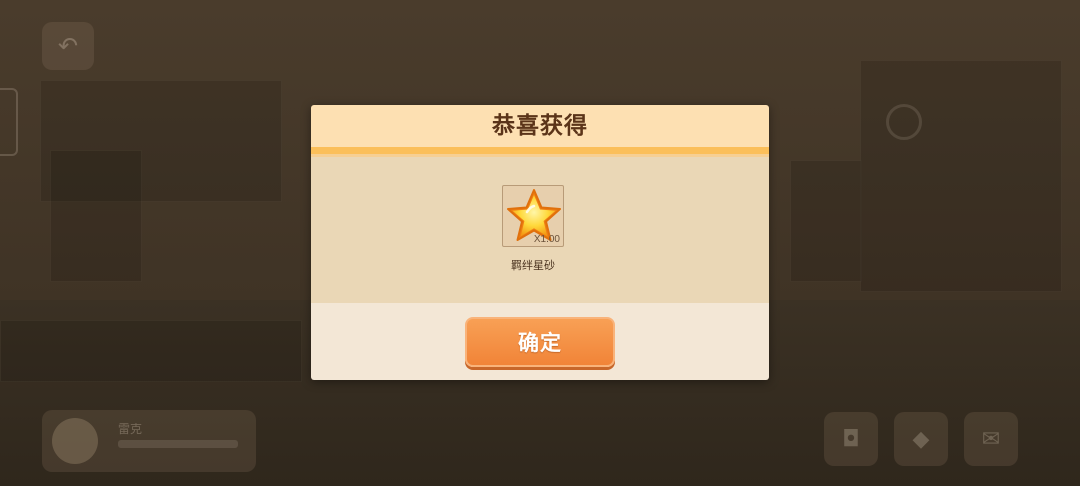  Describe the element at coordinates (826, 221) in the screenshot. I see `background-cabinet` at that location.